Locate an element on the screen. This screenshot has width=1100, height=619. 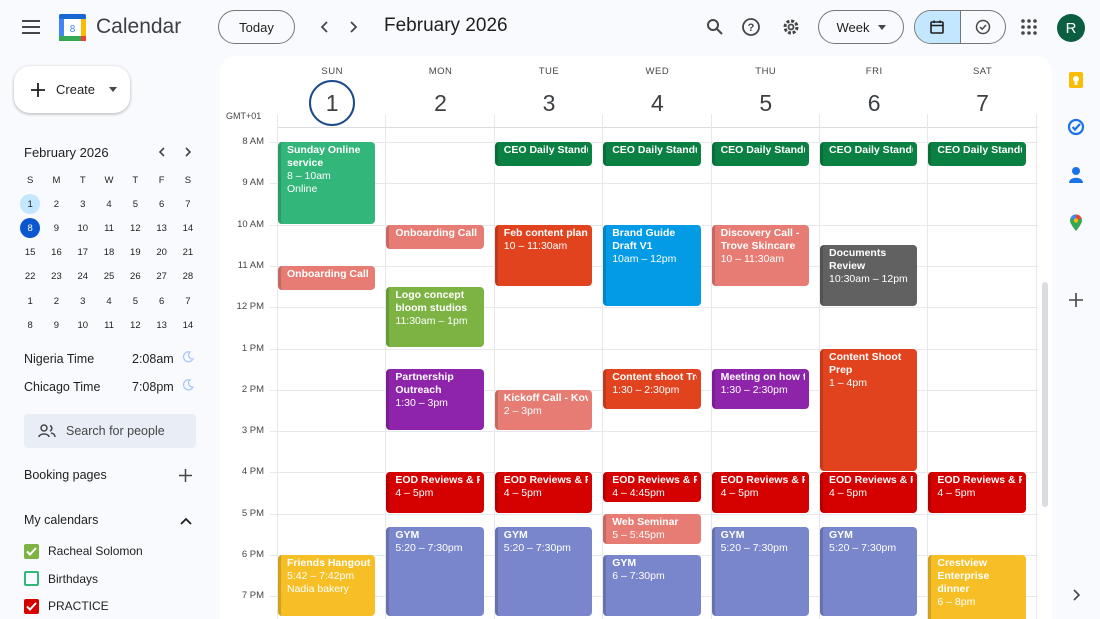
day-date: 3 is located at coordinates (549, 103).